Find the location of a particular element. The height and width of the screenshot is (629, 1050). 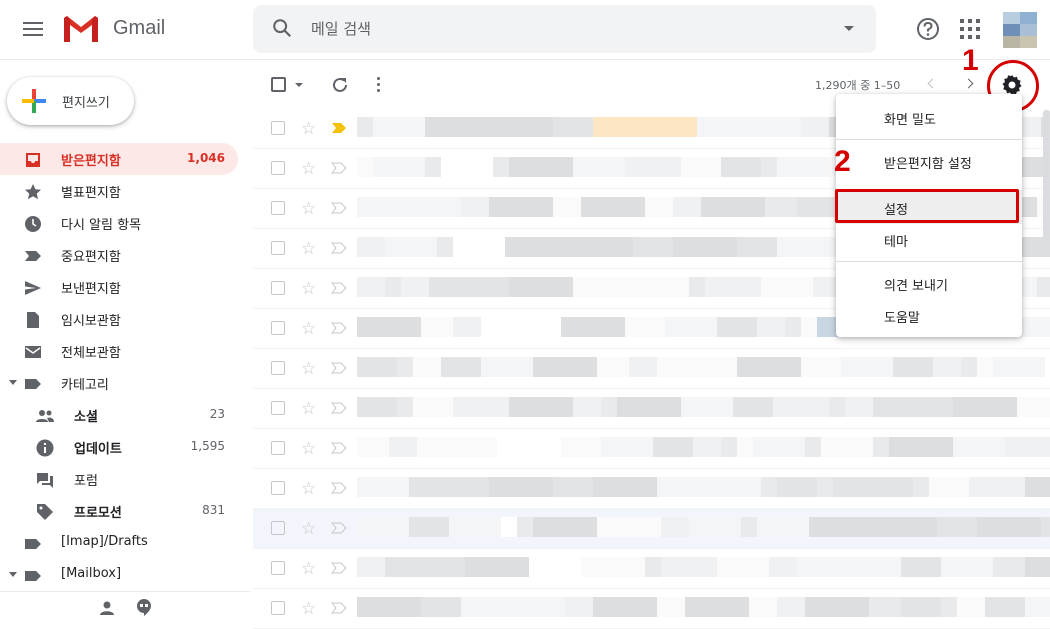

sidebar-item-important: 중요편지함 is located at coordinates (119, 255).